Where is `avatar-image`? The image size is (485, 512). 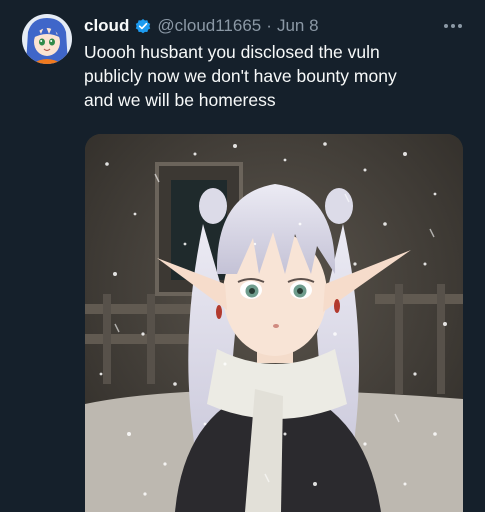
avatar-image is located at coordinates (47, 39).